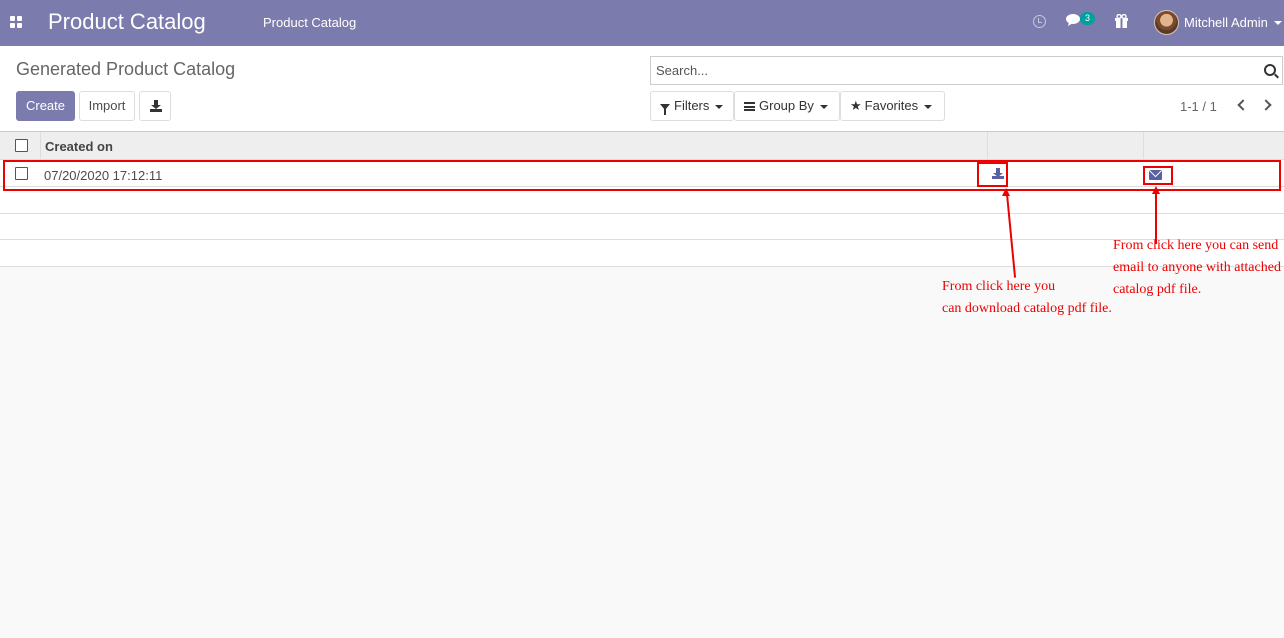 The width and height of the screenshot is (1284, 638). What do you see at coordinates (1006, 192) in the screenshot?
I see `download-arrow-head` at bounding box center [1006, 192].